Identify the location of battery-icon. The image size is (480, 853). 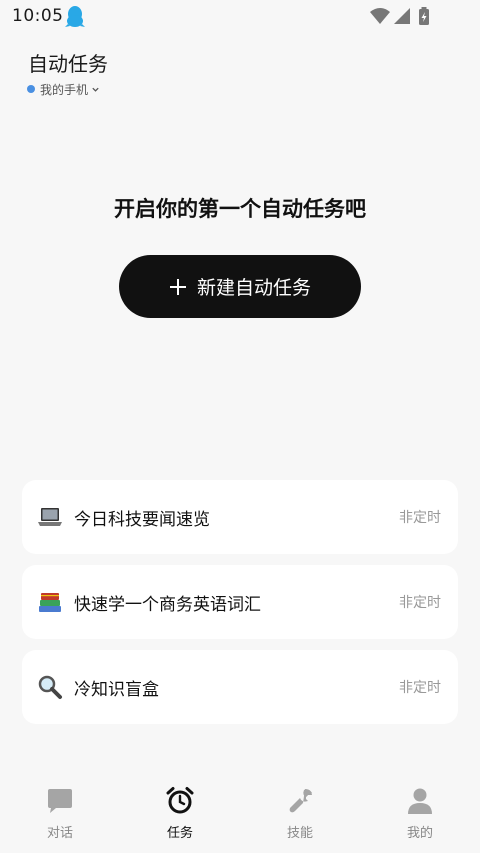
(424, 16).